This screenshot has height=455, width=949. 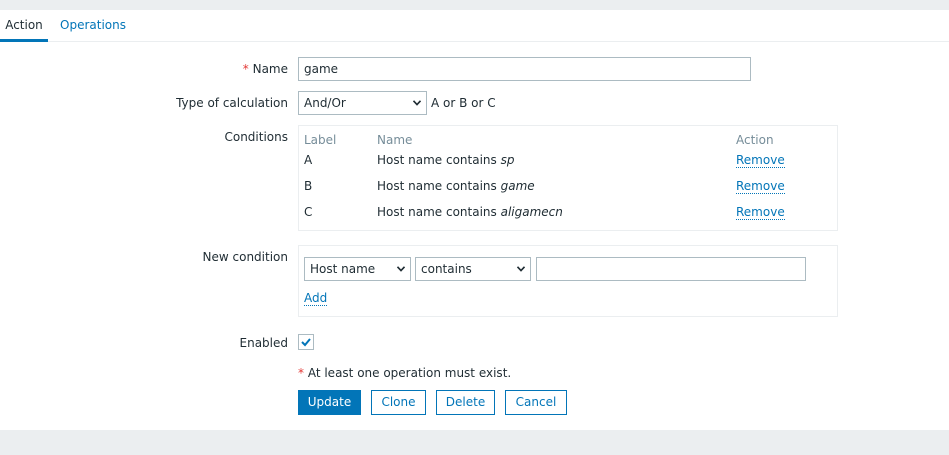 I want to click on conditions-label: Conditions, so click(x=256, y=137).